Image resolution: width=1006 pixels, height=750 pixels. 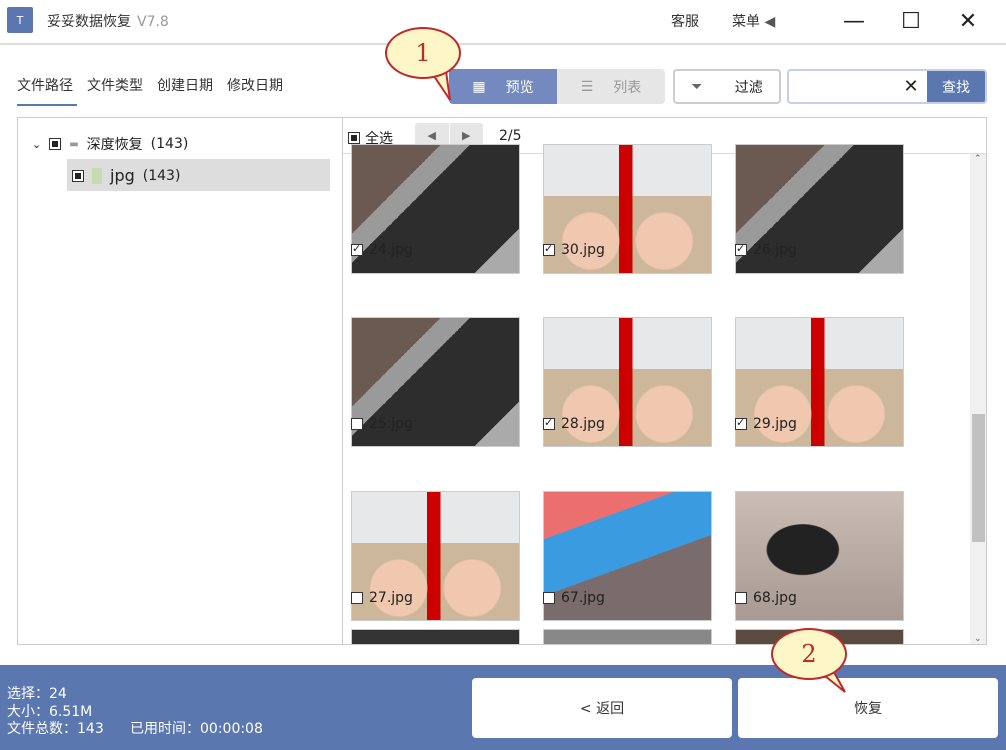 What do you see at coordinates (36, 144) in the screenshot?
I see `chevron-down-icon: ⌄` at bounding box center [36, 144].